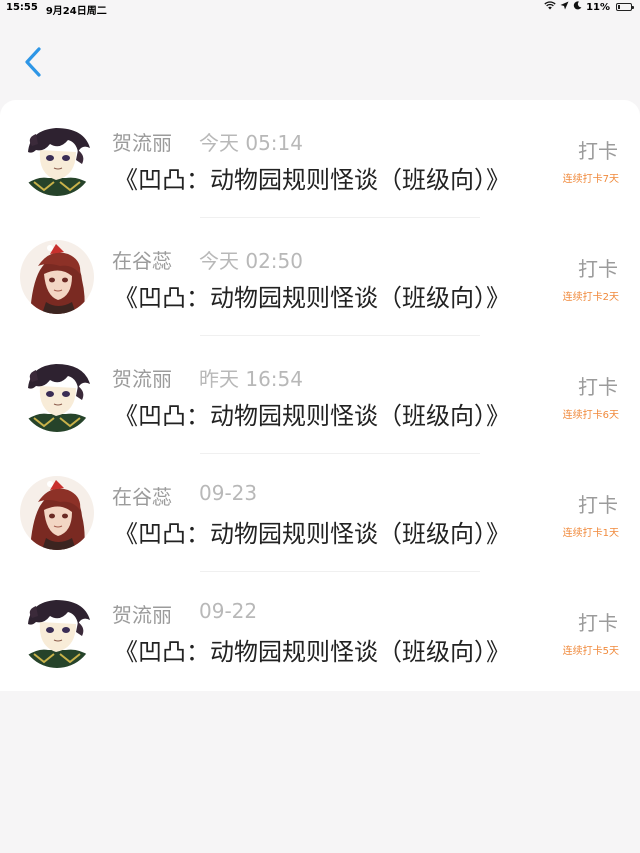  Describe the element at coordinates (320, 277) in the screenshot. I see `list-item: 在谷蕊 今天 02:50 《凹凸：动物园规则怪谈（班级向）》 打卡 连续打卡2天` at that location.